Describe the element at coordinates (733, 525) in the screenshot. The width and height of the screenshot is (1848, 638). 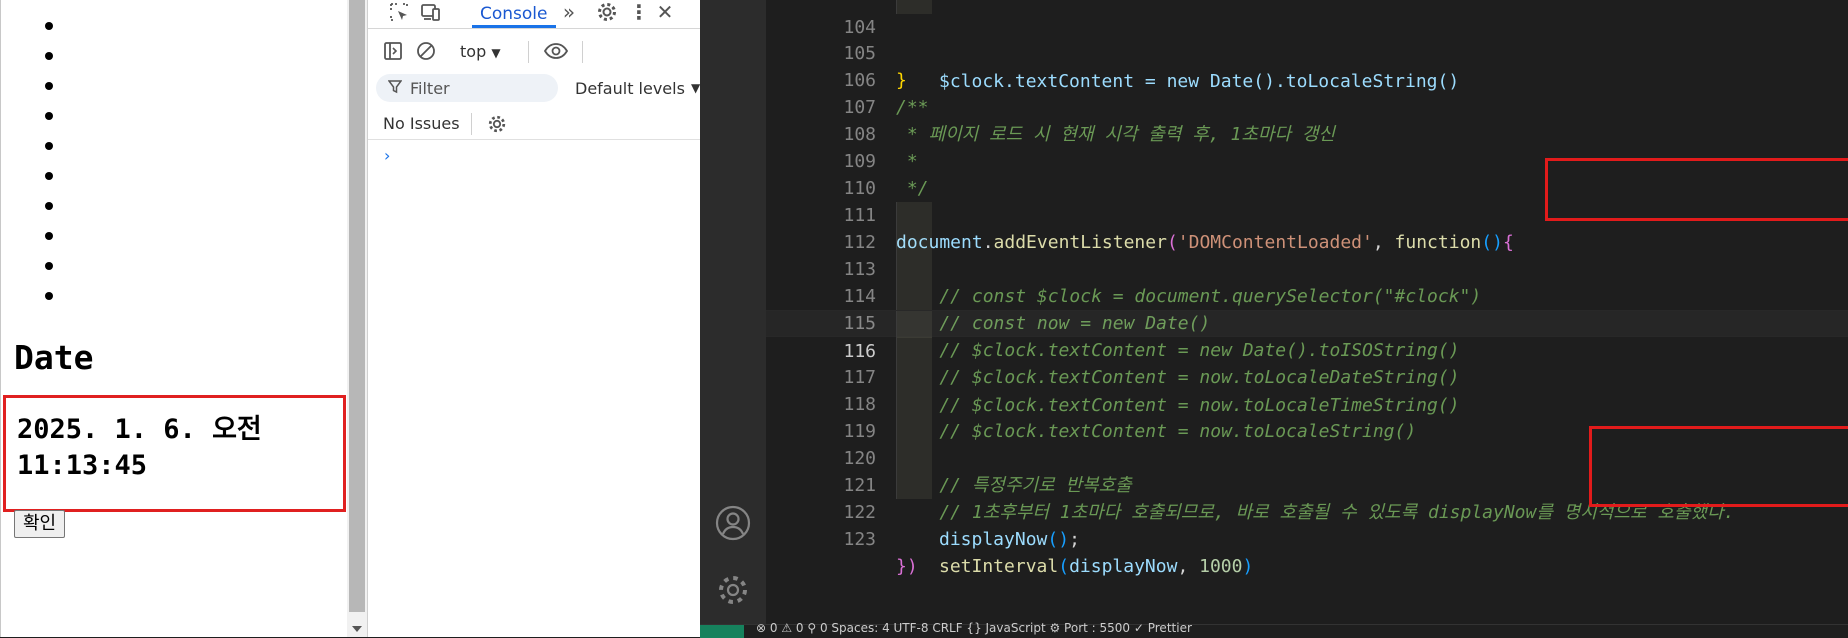
I see `account-icon` at that location.